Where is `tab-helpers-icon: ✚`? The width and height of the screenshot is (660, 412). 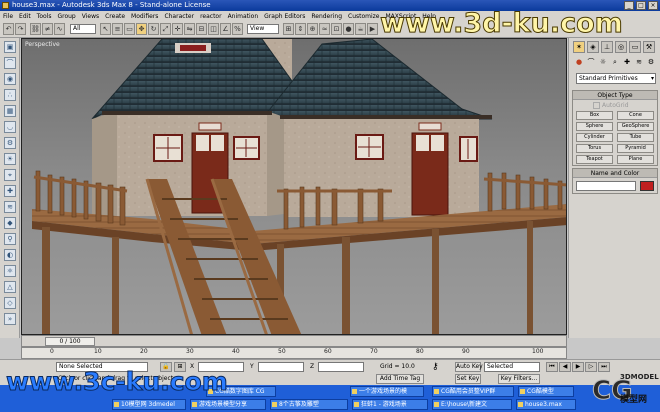
tab-helpers-icon: ✚ is located at coordinates (10, 191).